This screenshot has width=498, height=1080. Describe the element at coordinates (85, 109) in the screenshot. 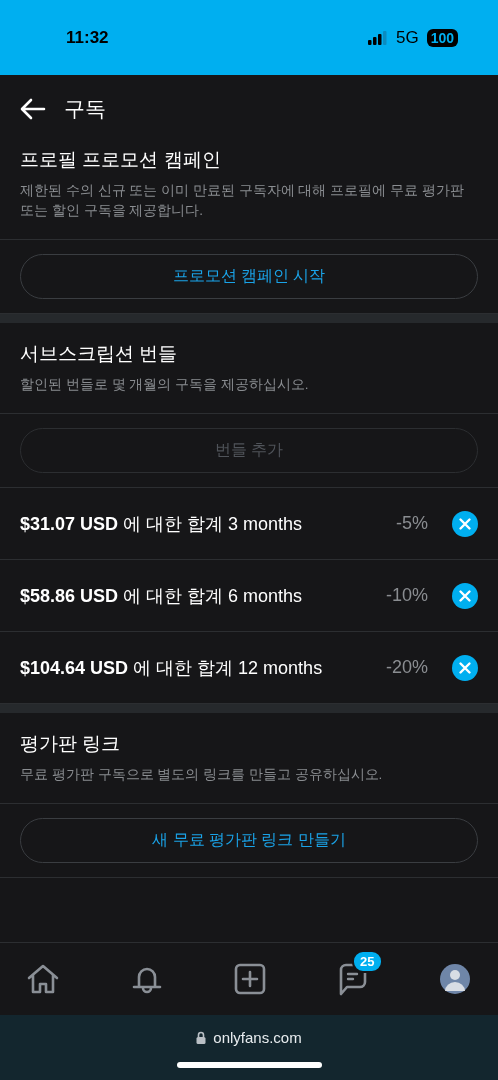

I see `page-title: 구독` at that location.